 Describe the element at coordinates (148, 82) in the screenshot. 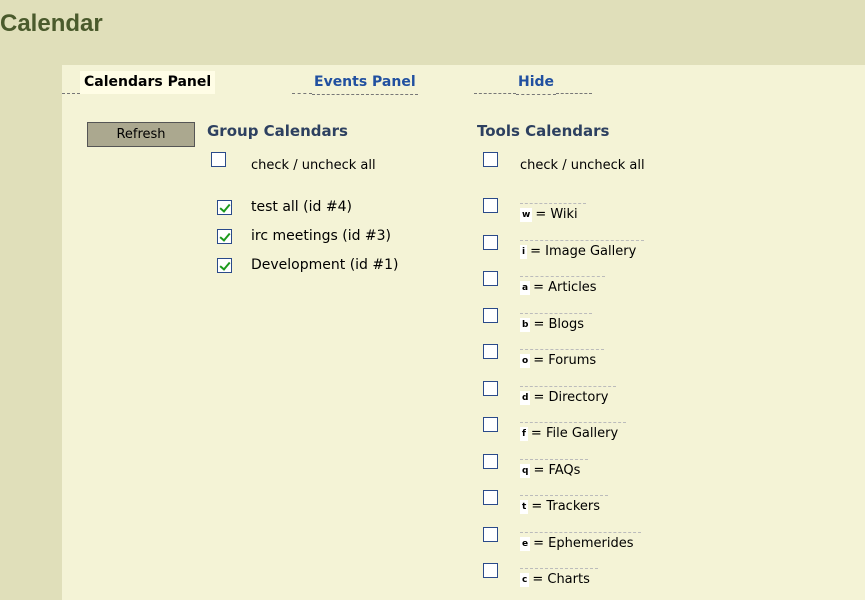

I see `tab-calendars-panel: Calendars Panel` at that location.